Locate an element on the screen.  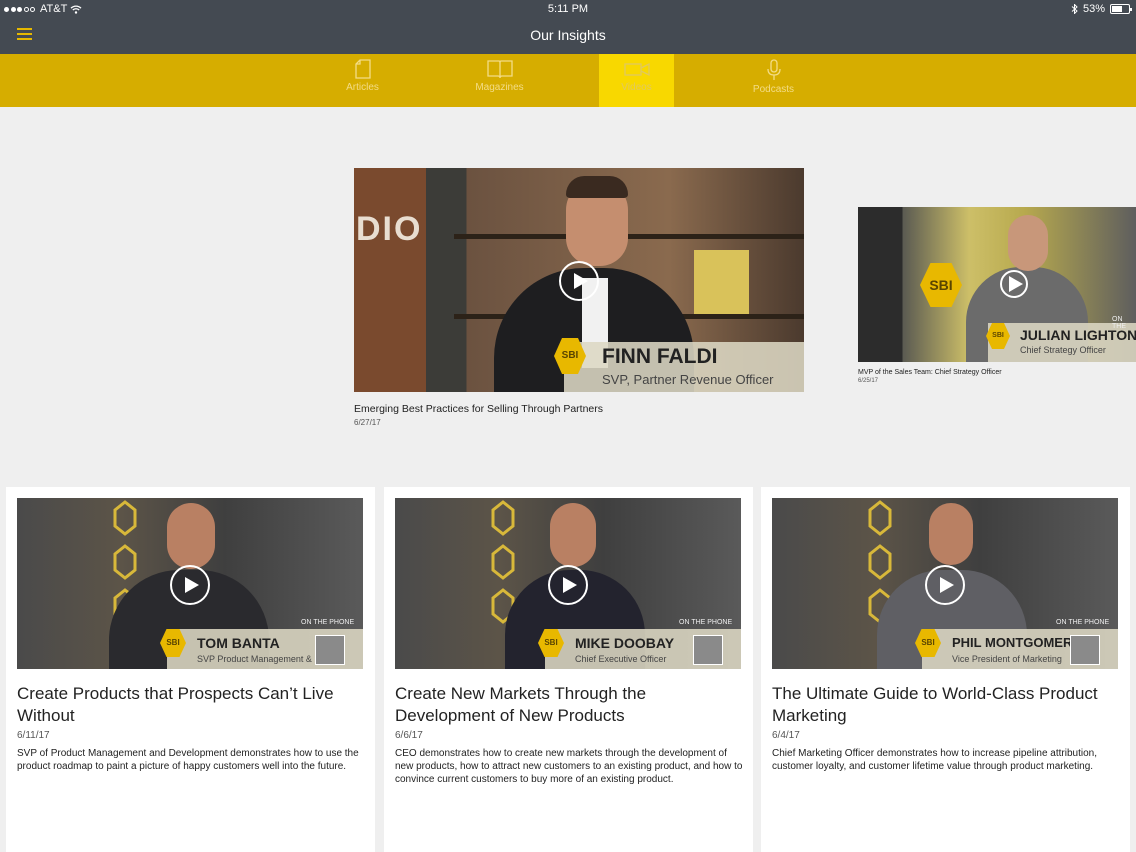
battery-icon is located at coordinates (1121, 9).